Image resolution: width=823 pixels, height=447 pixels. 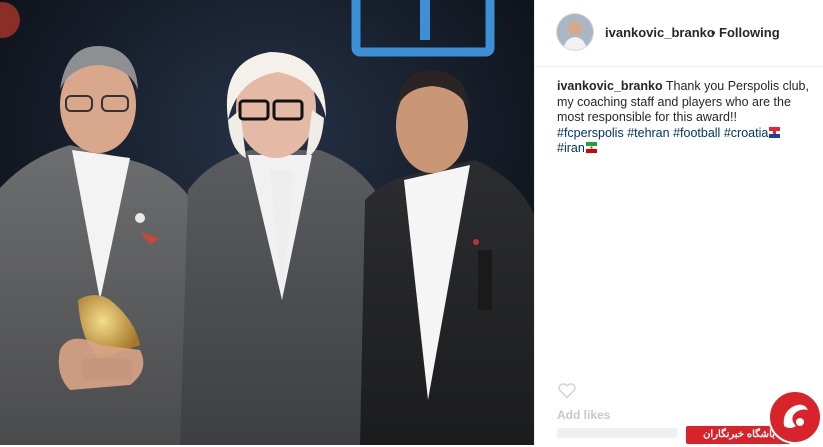 I want to click on watermark-logo: باشگاه خبرنگاران, so click(x=754, y=417).